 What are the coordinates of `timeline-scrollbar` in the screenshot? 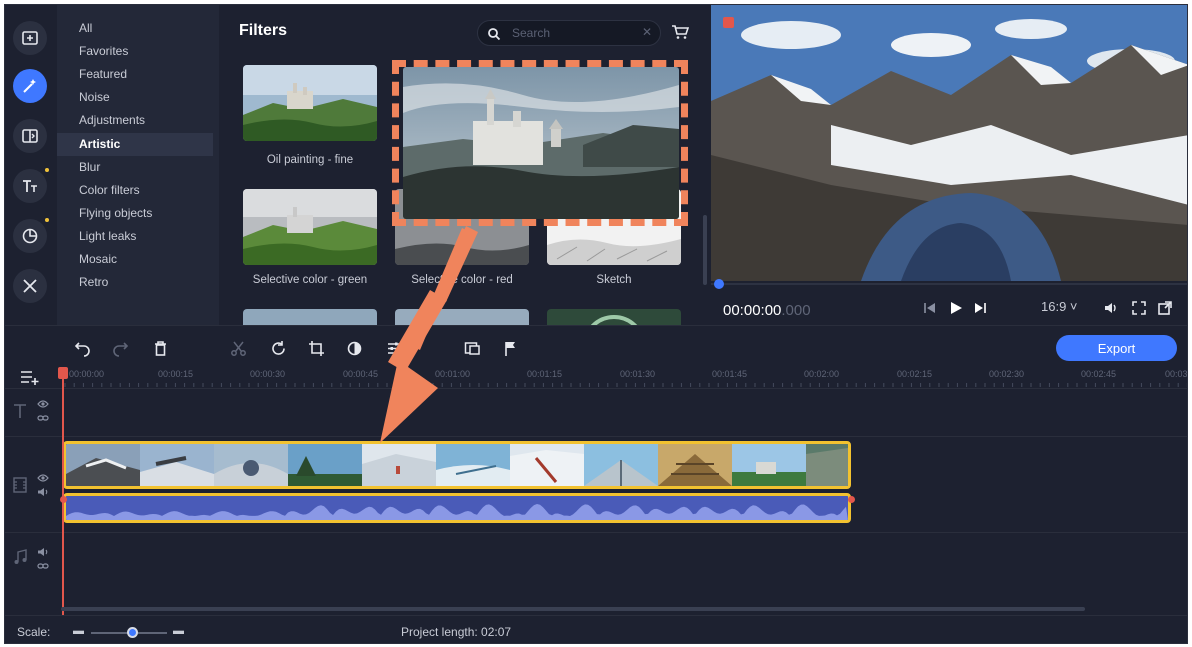 It's located at (573, 609).